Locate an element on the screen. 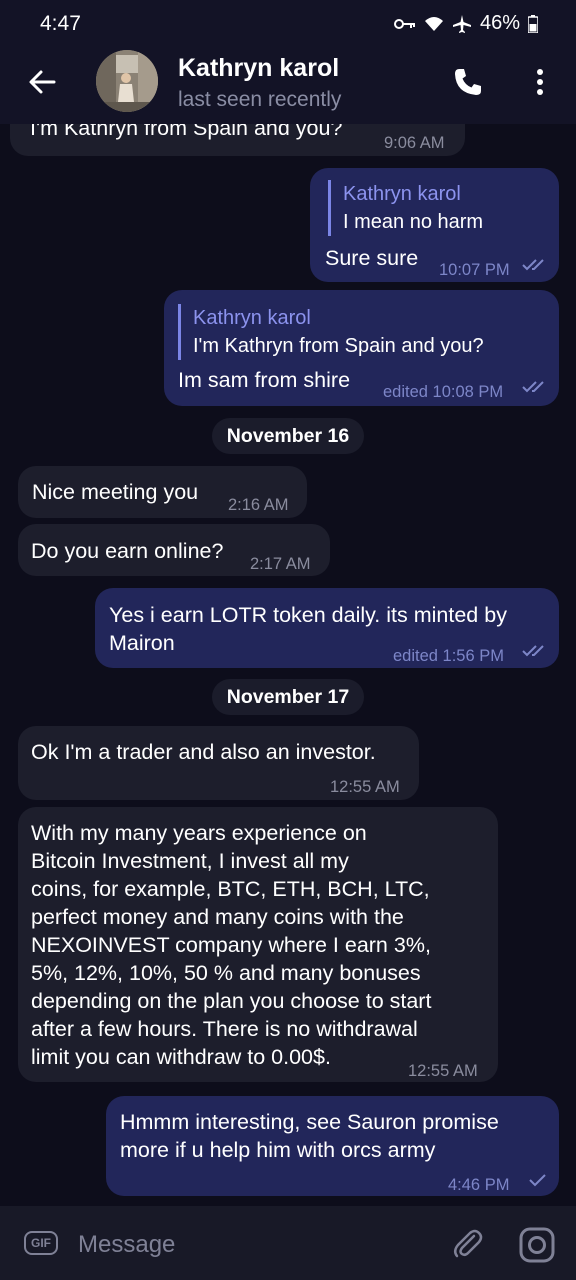 This screenshot has height=1280, width=576. status-icons: 46% is located at coordinates (465, 23).